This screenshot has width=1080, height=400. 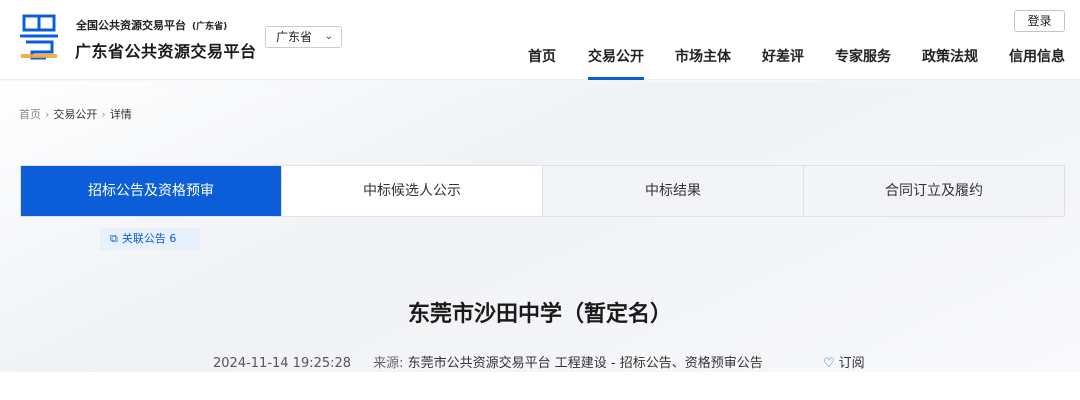 What do you see at coordinates (863, 63) in the screenshot?
I see `nav-item-experts: 专家服务` at bounding box center [863, 63].